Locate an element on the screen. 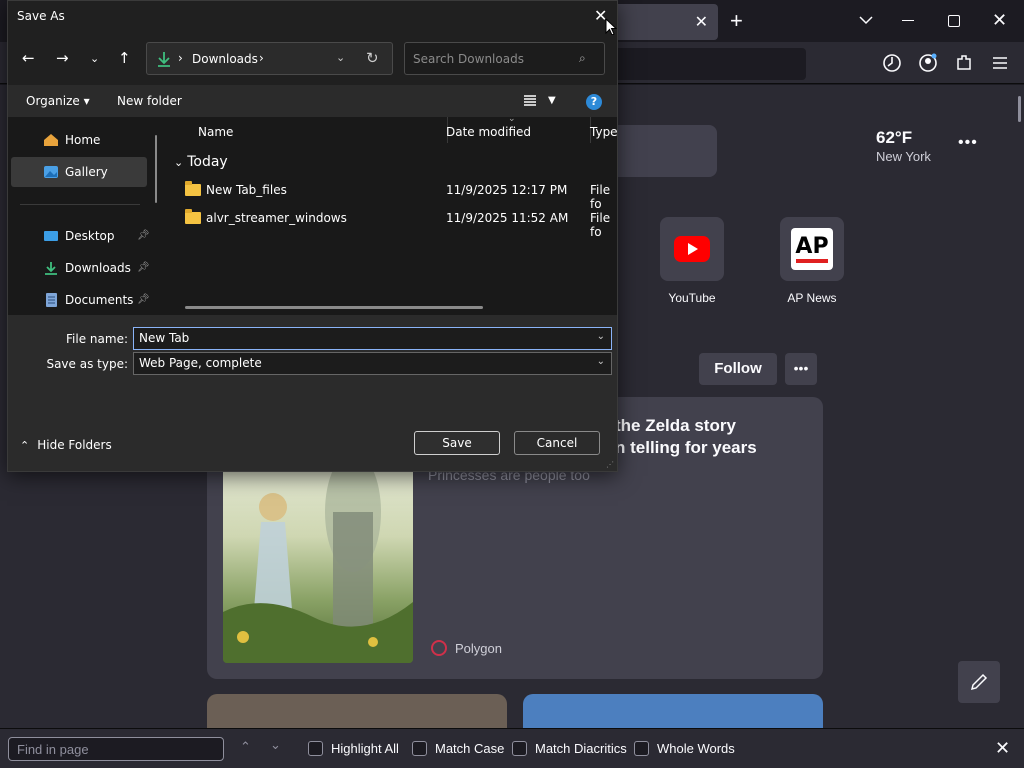 The width and height of the screenshot is (1024, 768). back-arrow-icon: ← is located at coordinates (28, 58).